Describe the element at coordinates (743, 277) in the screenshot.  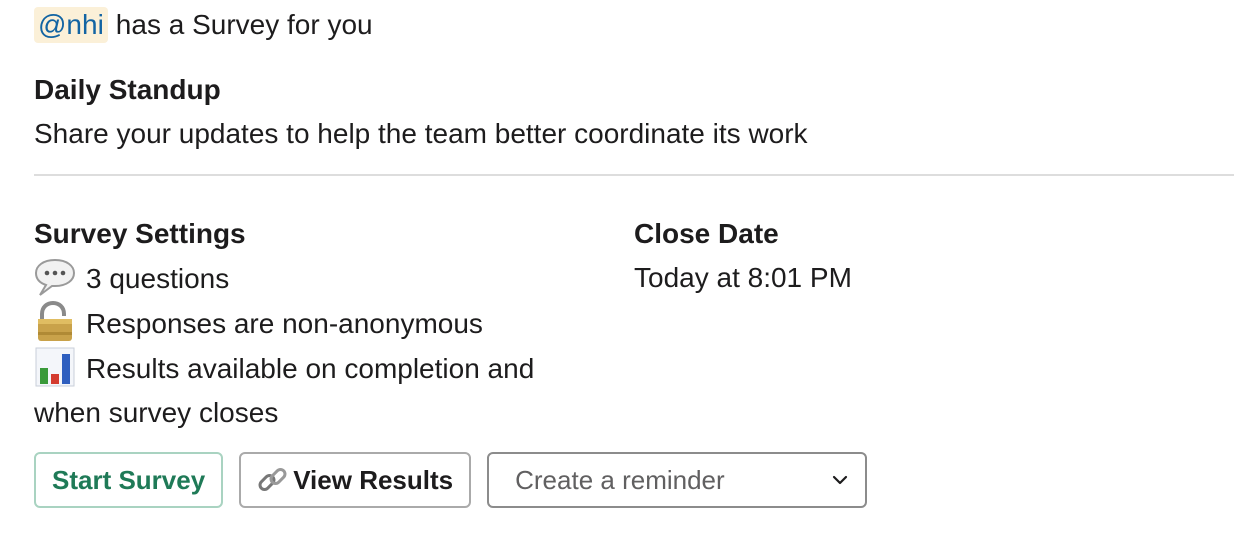
I see `close-date-value: Today at 8:01 PM` at that location.